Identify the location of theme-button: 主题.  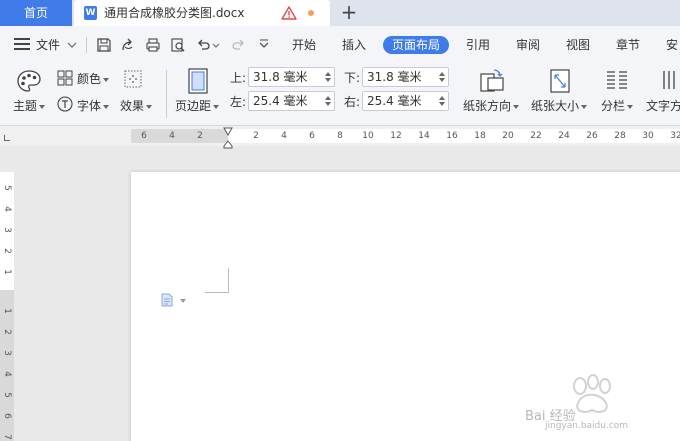
(29, 105).